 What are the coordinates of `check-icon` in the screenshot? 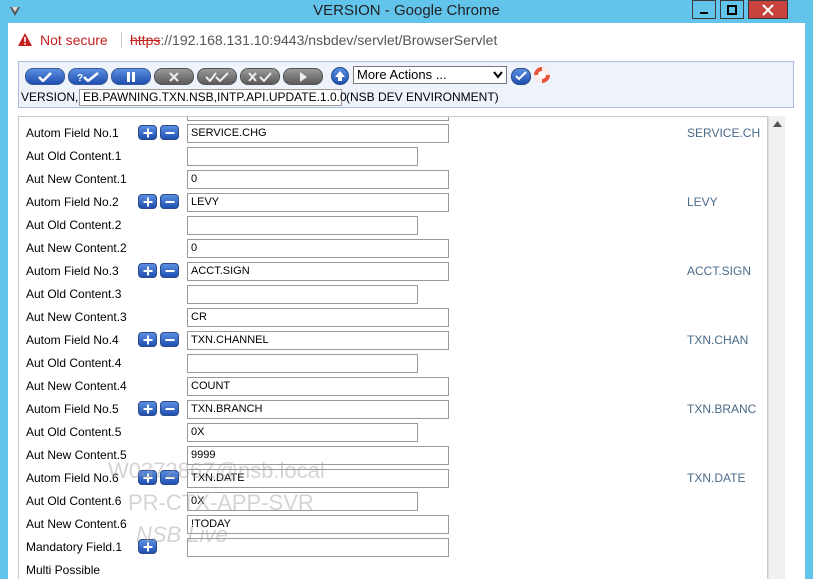 It's located at (45, 76).